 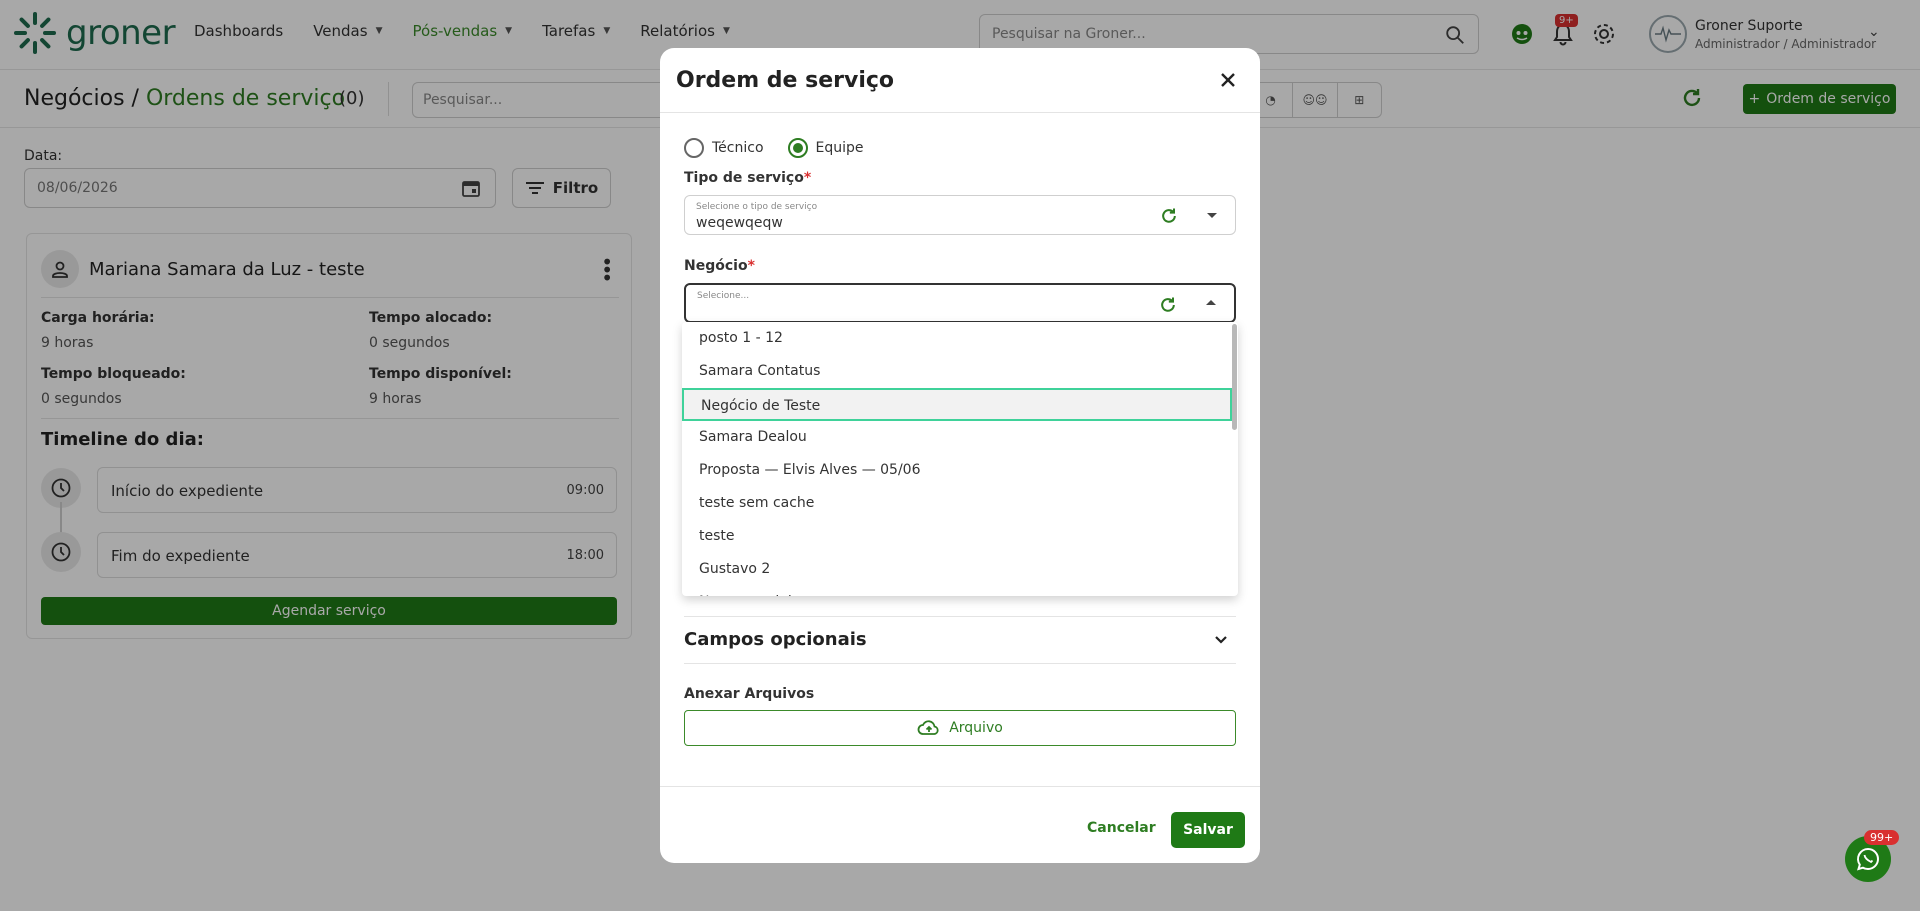 What do you see at coordinates (749, 694) in the screenshot?
I see `attach-label: Anexar Arquivos` at bounding box center [749, 694].